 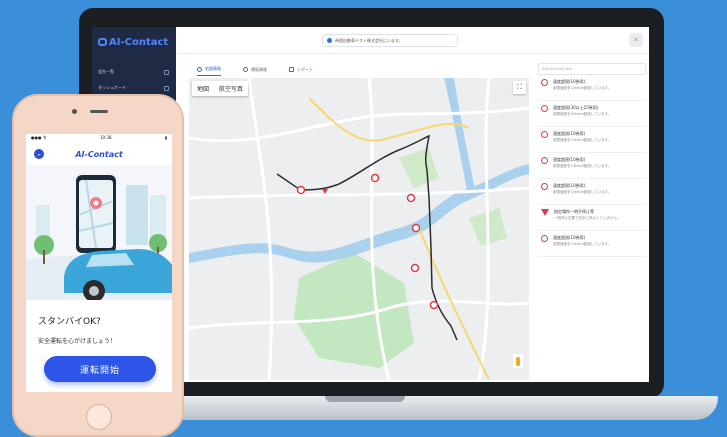 What do you see at coordinates (99, 138) in the screenshot?
I see `status-bar: ●●● 令 10:38 ▮` at bounding box center [99, 138].